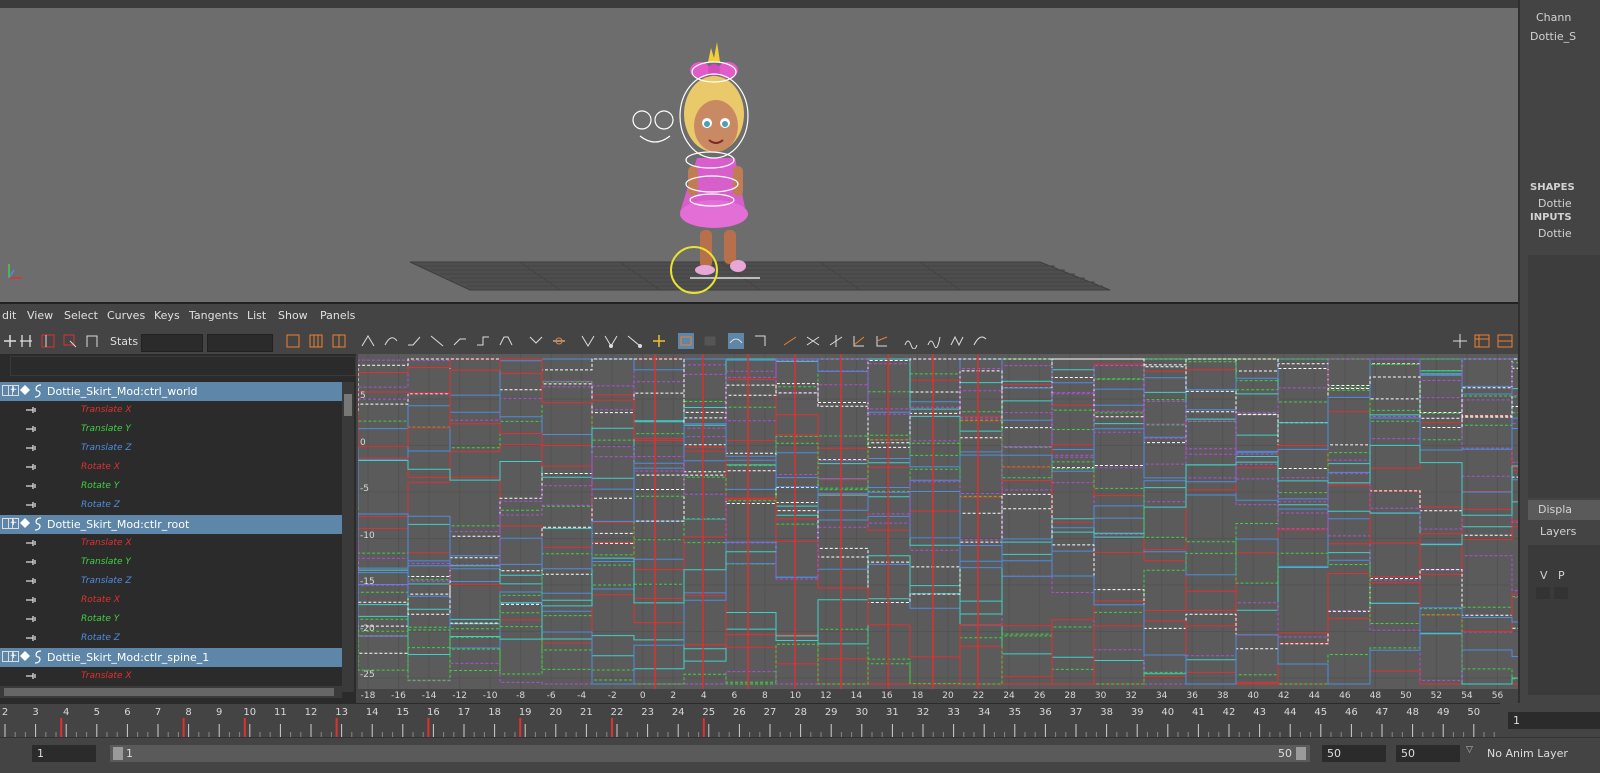  Describe the element at coordinates (536, 341) in the screenshot. I see `break-tangents-icon` at that location.